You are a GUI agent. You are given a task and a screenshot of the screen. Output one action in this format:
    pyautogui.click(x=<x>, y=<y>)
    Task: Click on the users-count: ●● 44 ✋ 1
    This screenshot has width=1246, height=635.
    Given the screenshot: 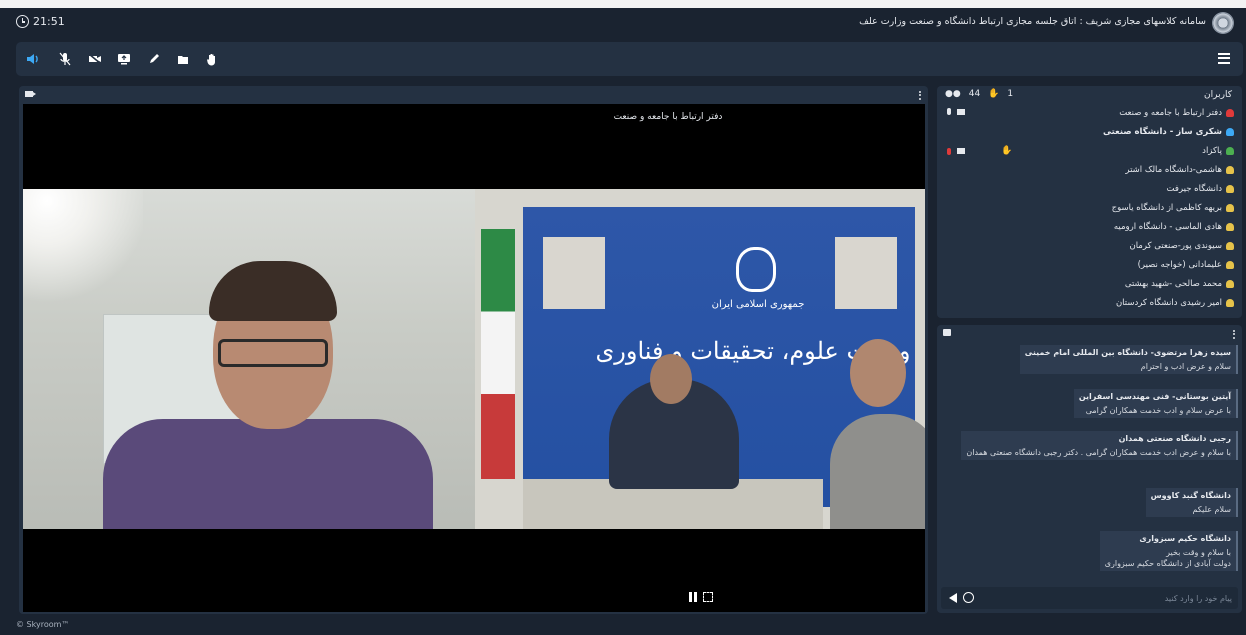 What is the action you would take?
    pyautogui.click(x=979, y=94)
    